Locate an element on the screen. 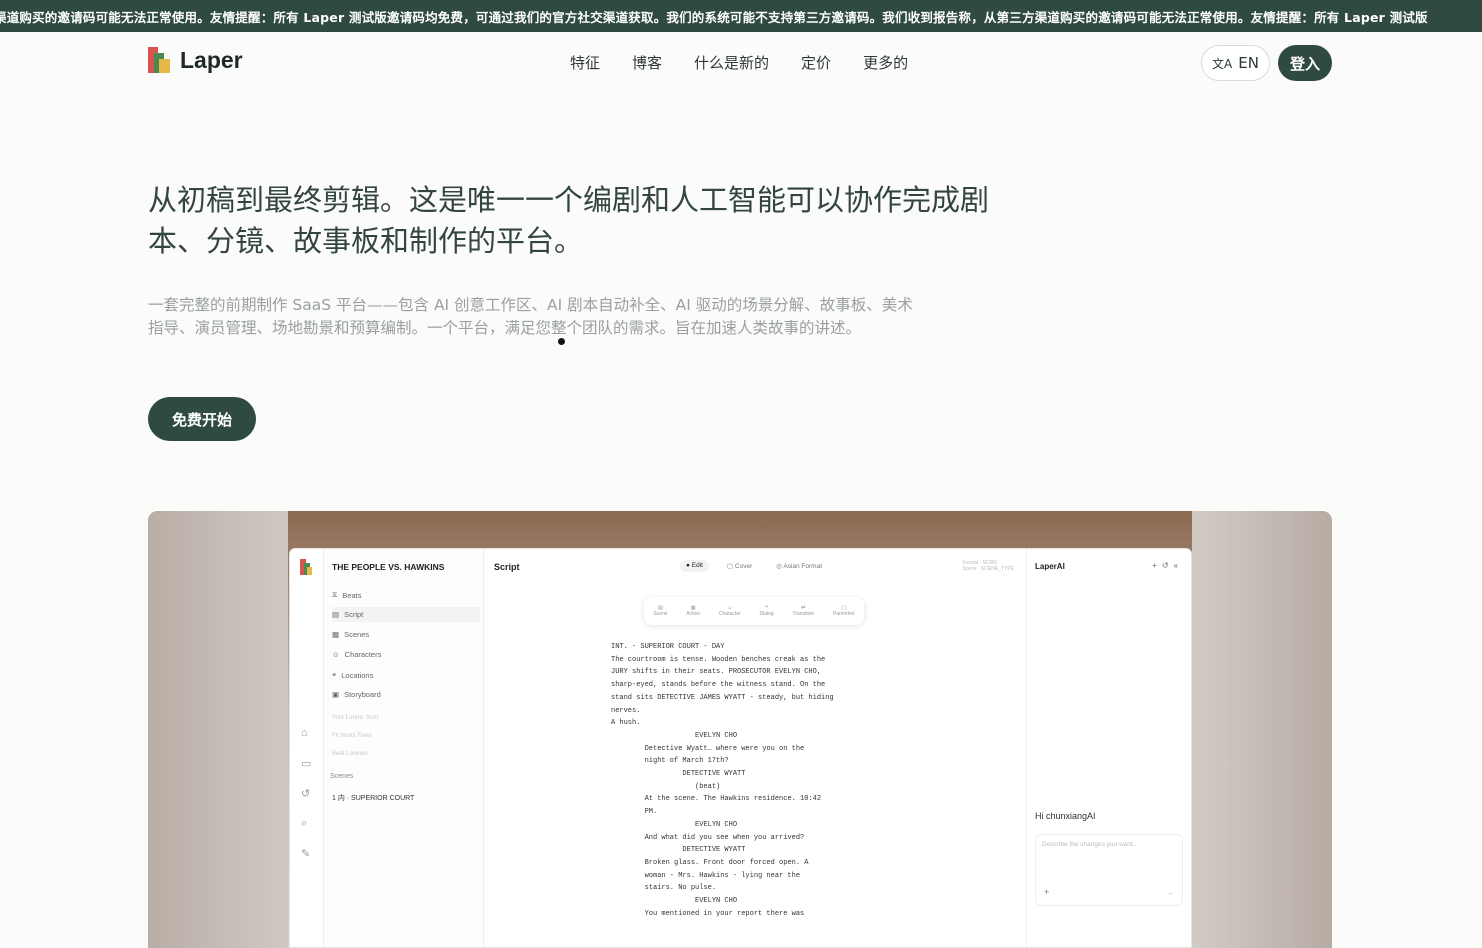 The height and width of the screenshot is (948, 1482). tool-parenthetical: ( ) Parenthet is located at coordinates (844, 611).